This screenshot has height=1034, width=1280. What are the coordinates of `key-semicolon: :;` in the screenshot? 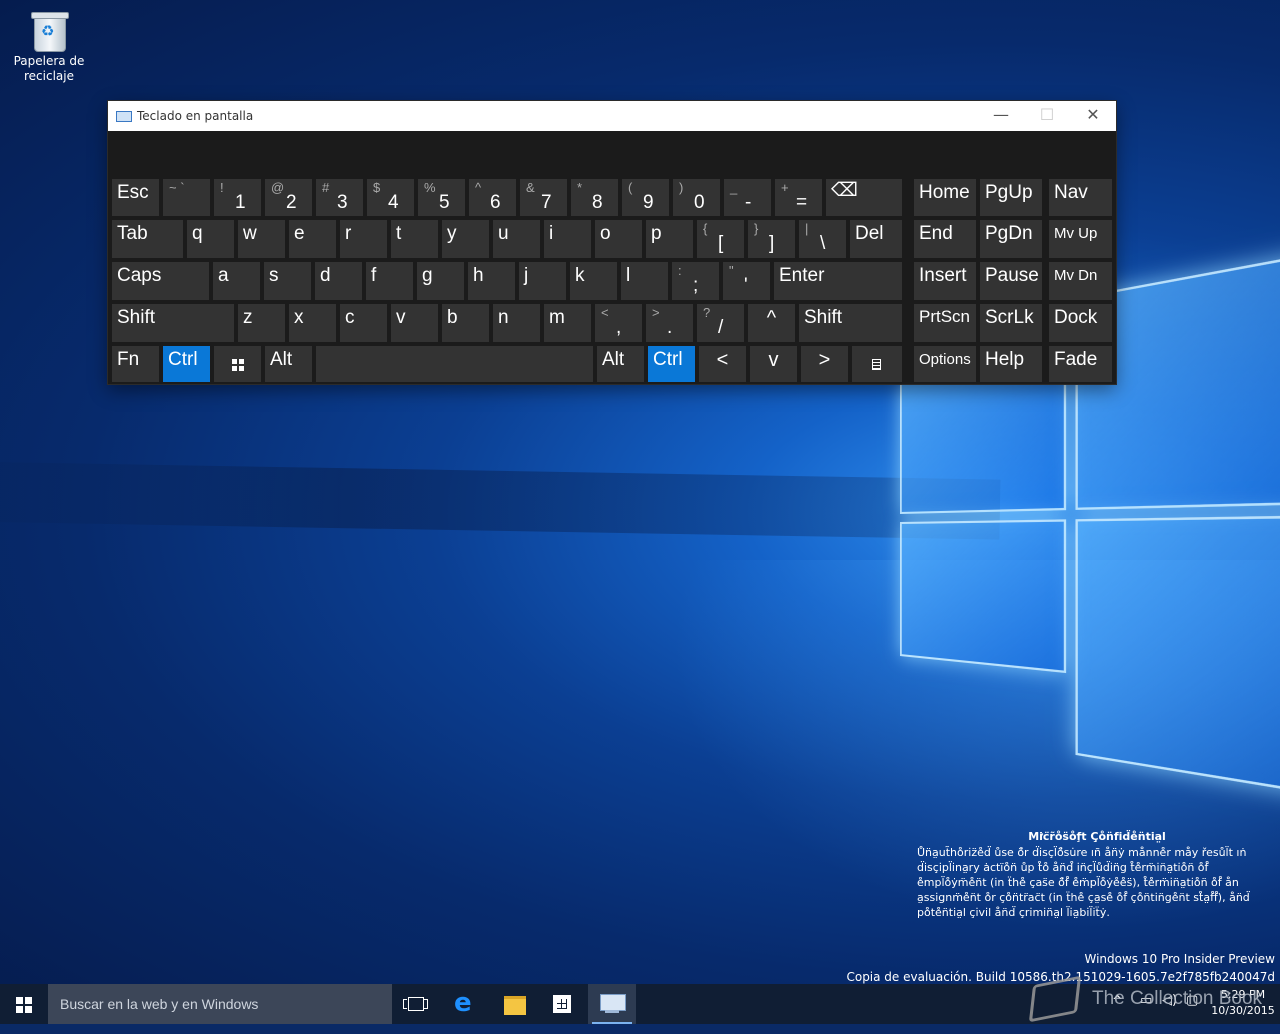 It's located at (695, 281).